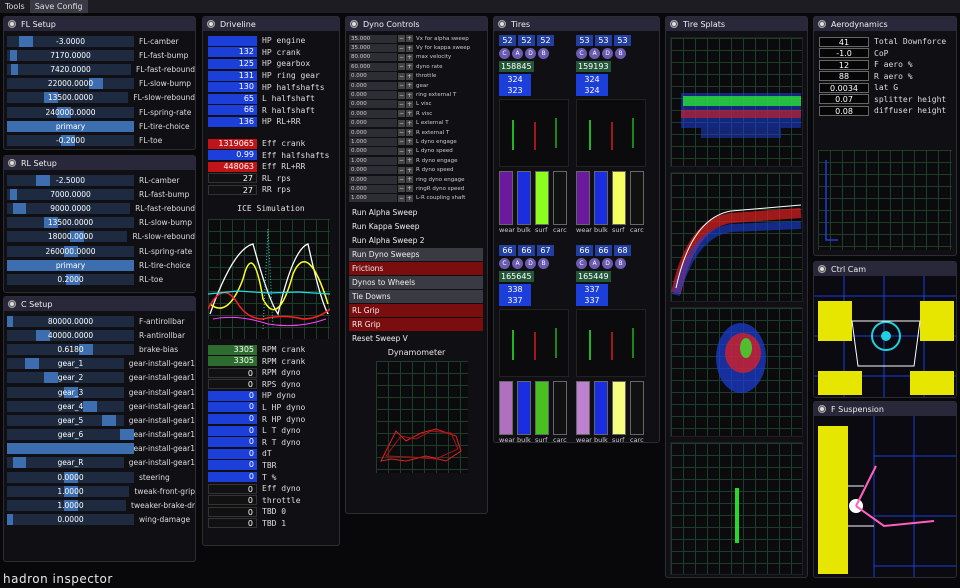 This screenshot has height=588, width=960. I want to click on setup-slider: 7170.0000, so click(70, 55).